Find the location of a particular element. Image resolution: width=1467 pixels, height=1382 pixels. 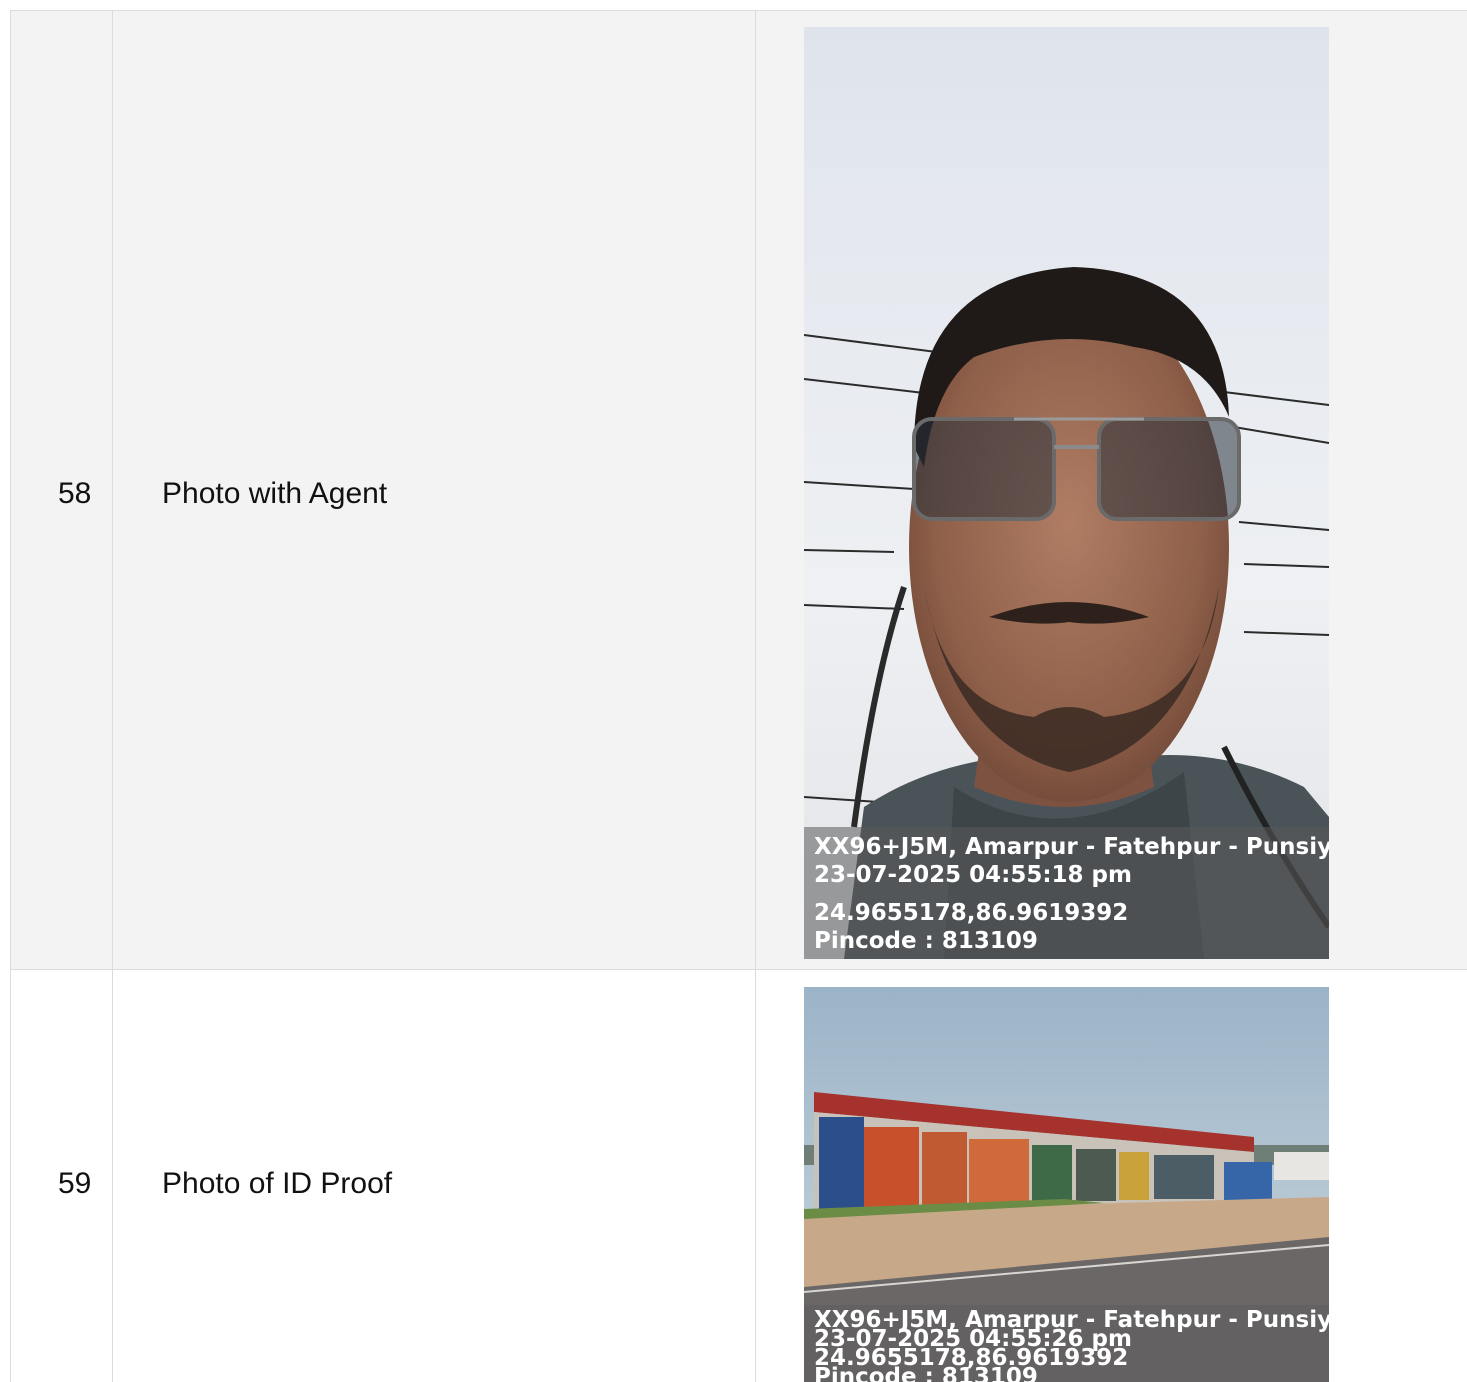

row-number: 58 is located at coordinates (75, 493).